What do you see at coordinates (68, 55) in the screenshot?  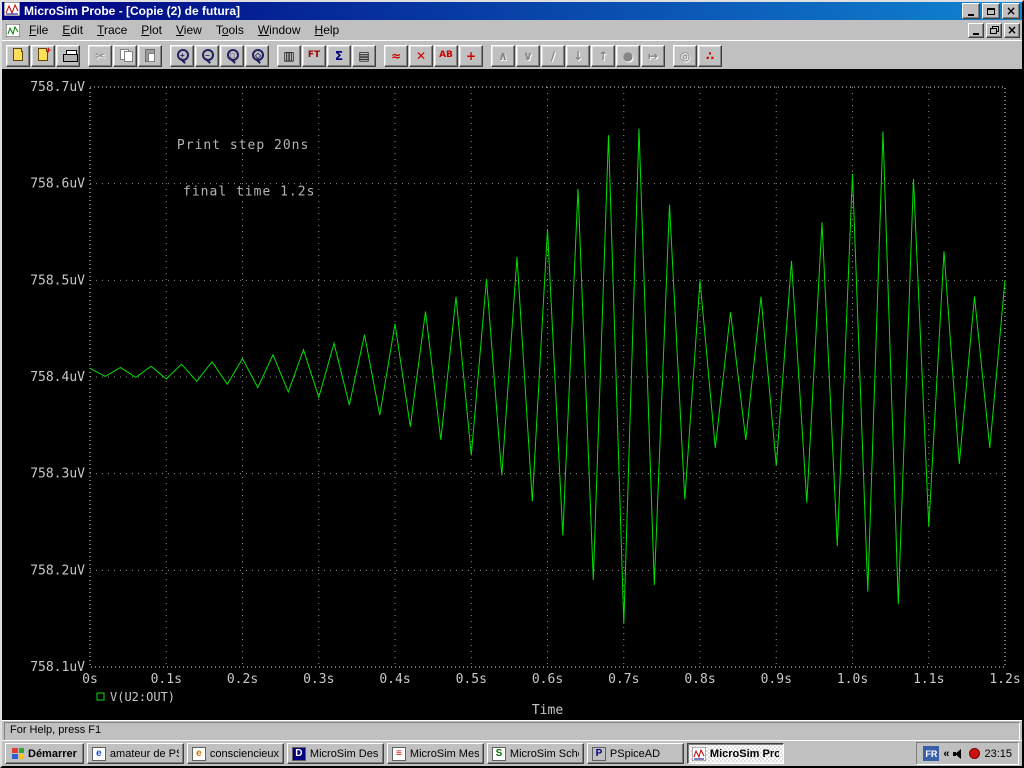 I see `print-button` at bounding box center [68, 55].